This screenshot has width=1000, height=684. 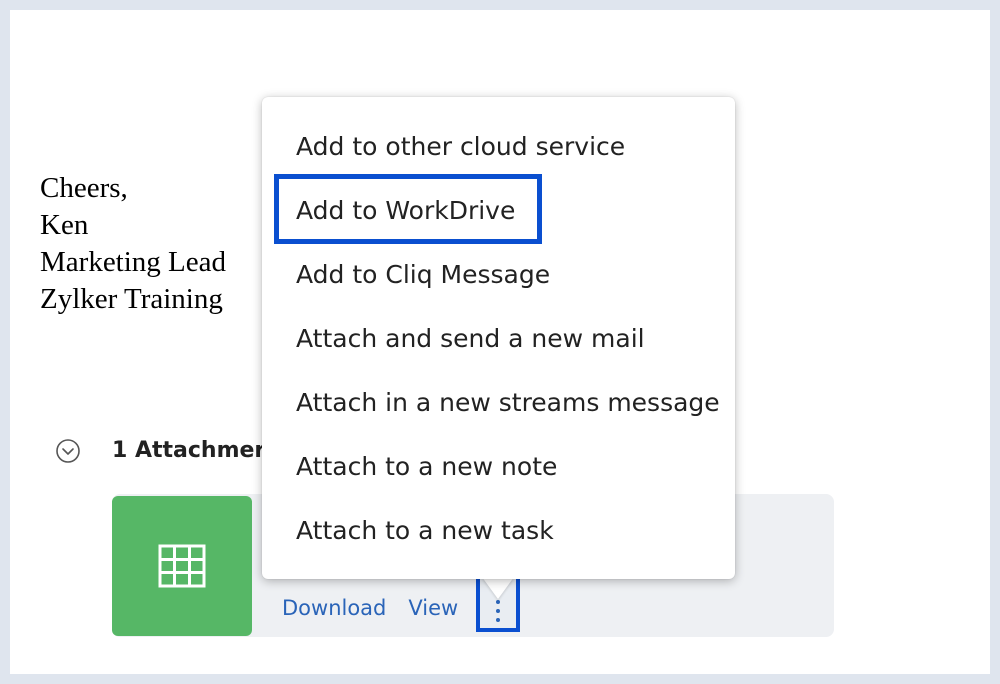 I want to click on more-options-button, so click(x=498, y=603).